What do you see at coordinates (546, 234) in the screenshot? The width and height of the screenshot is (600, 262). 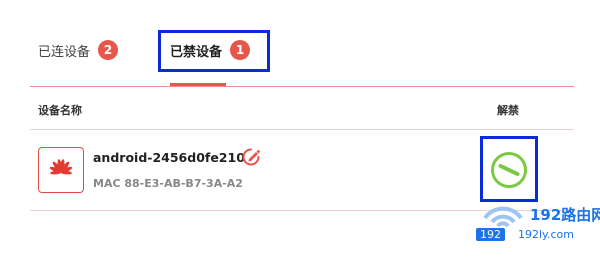 I see `watermark-url: 192ly.com` at bounding box center [546, 234].